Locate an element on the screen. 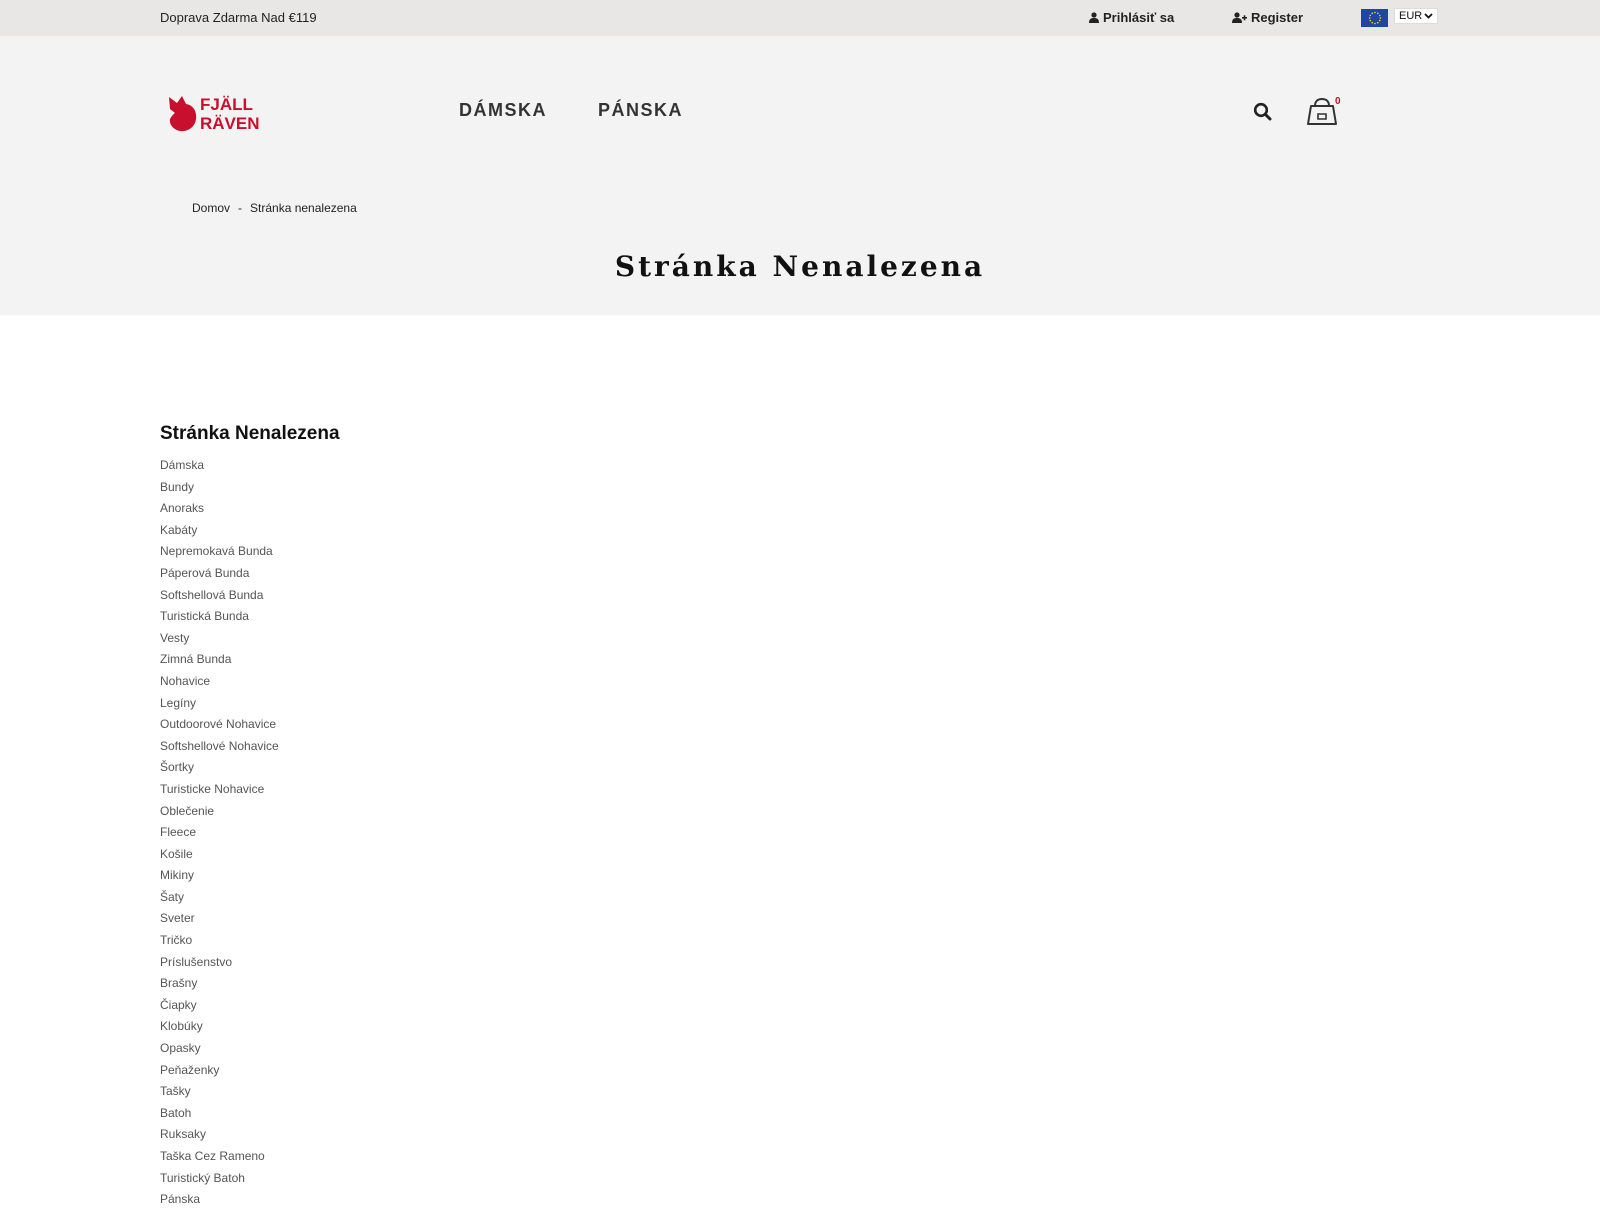  category-link: Pánska is located at coordinates (219, 1203).